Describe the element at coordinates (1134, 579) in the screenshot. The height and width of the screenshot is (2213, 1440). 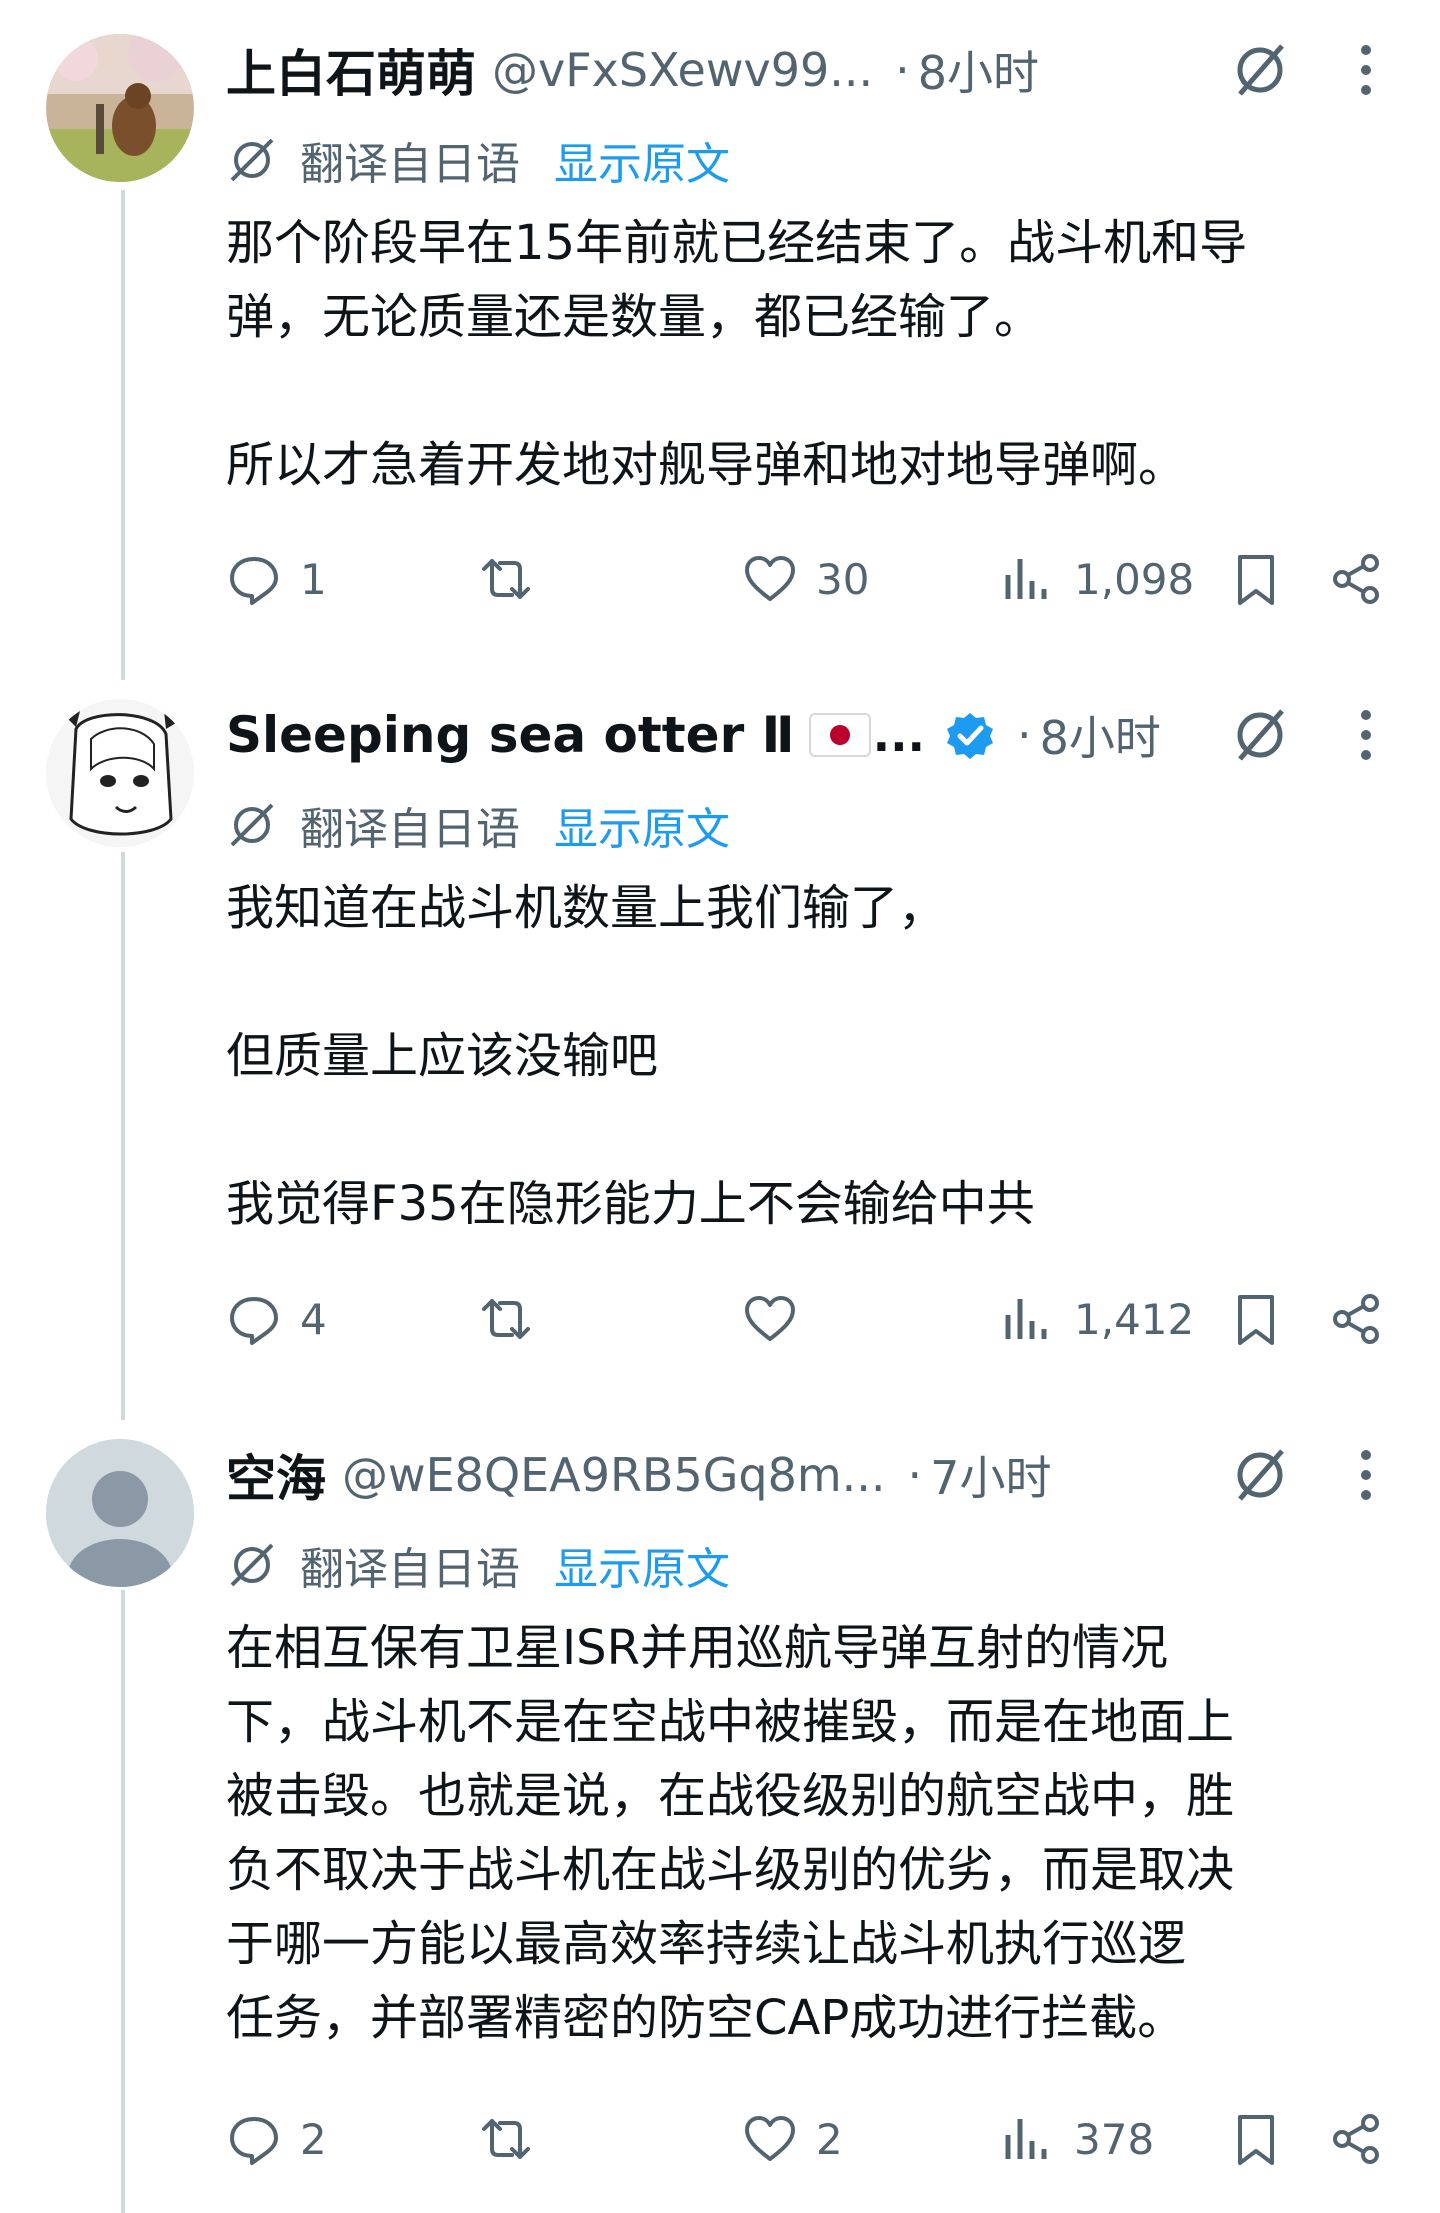
I see `view-count: 1,098` at that location.